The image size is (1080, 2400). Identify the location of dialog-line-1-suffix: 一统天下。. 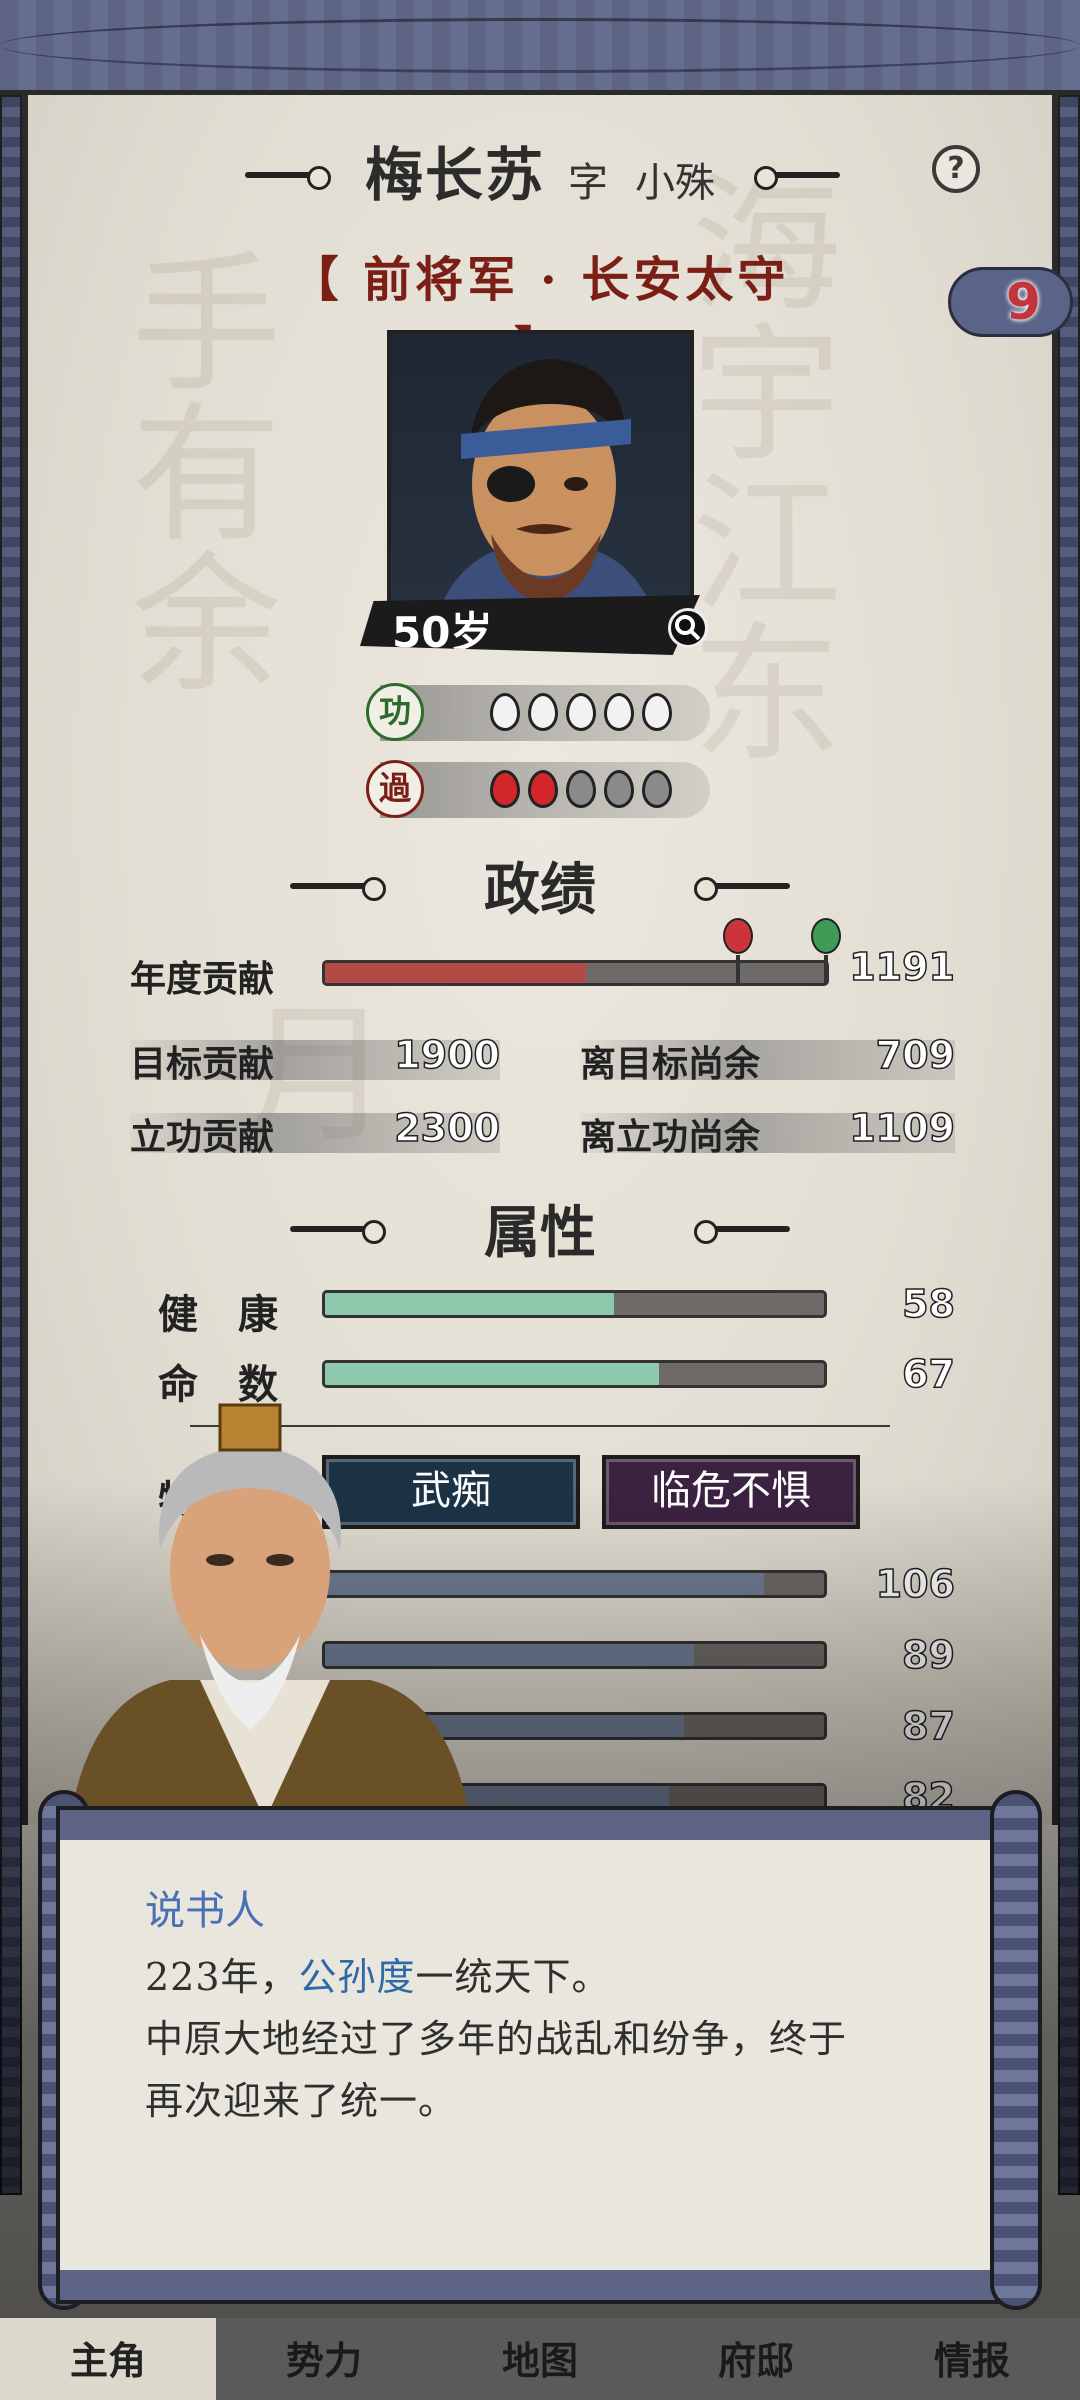
(513, 1977).